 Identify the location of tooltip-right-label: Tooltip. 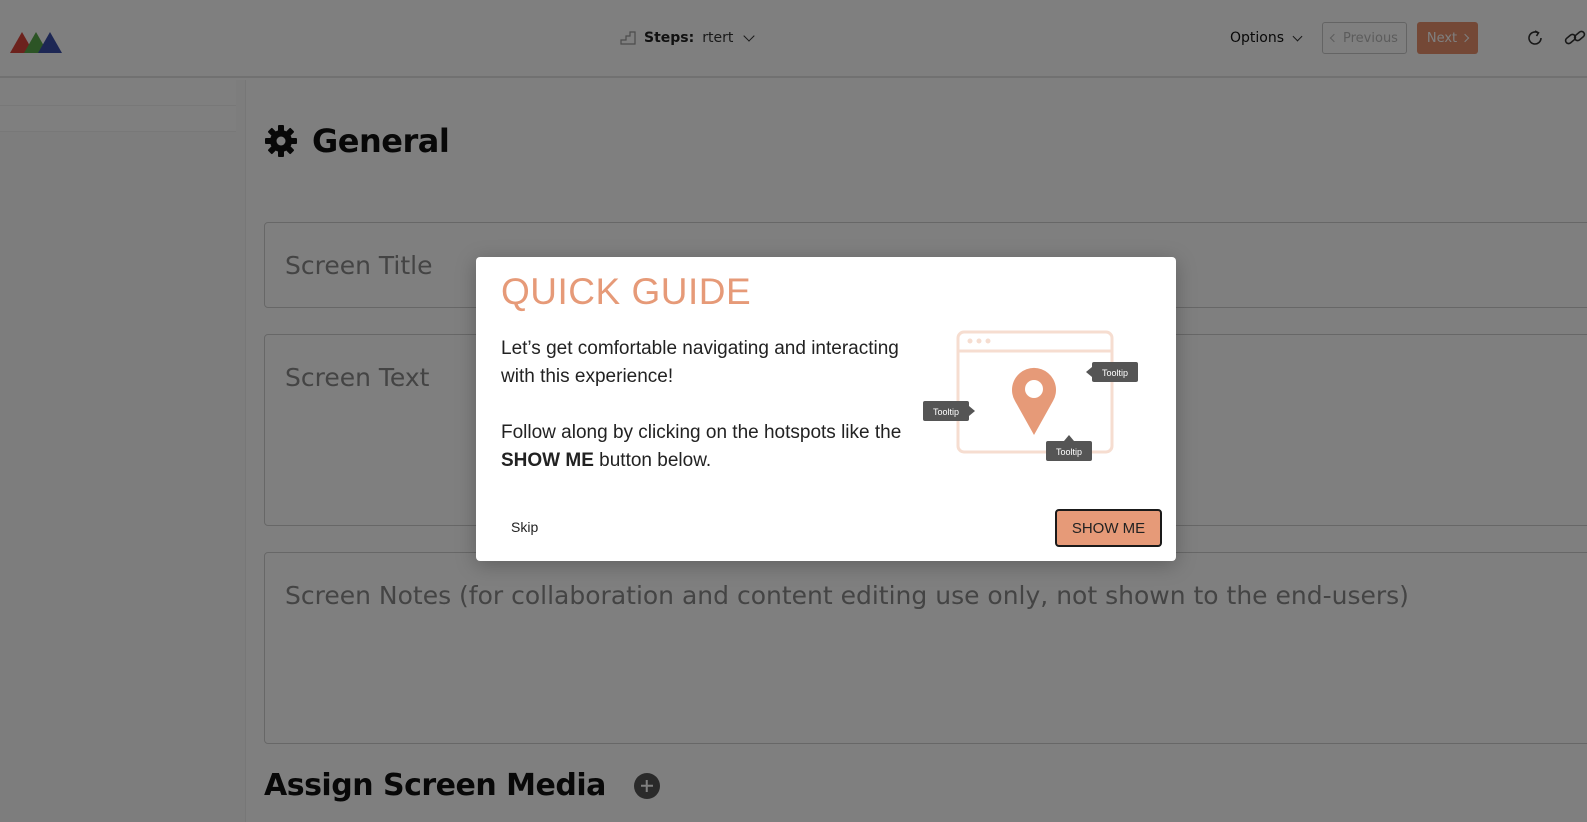
(1115, 373).